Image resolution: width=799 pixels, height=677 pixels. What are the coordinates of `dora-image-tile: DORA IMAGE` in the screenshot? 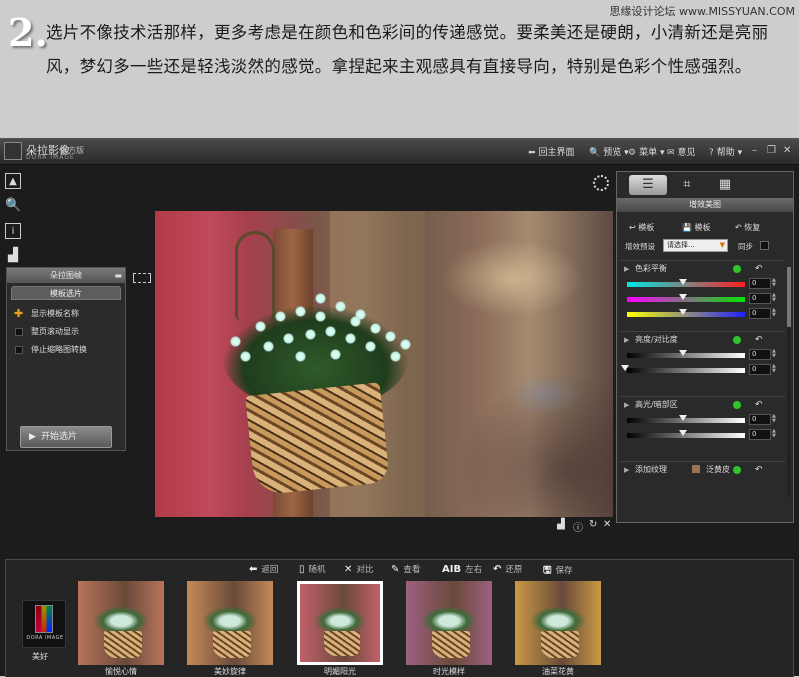 It's located at (44, 624).